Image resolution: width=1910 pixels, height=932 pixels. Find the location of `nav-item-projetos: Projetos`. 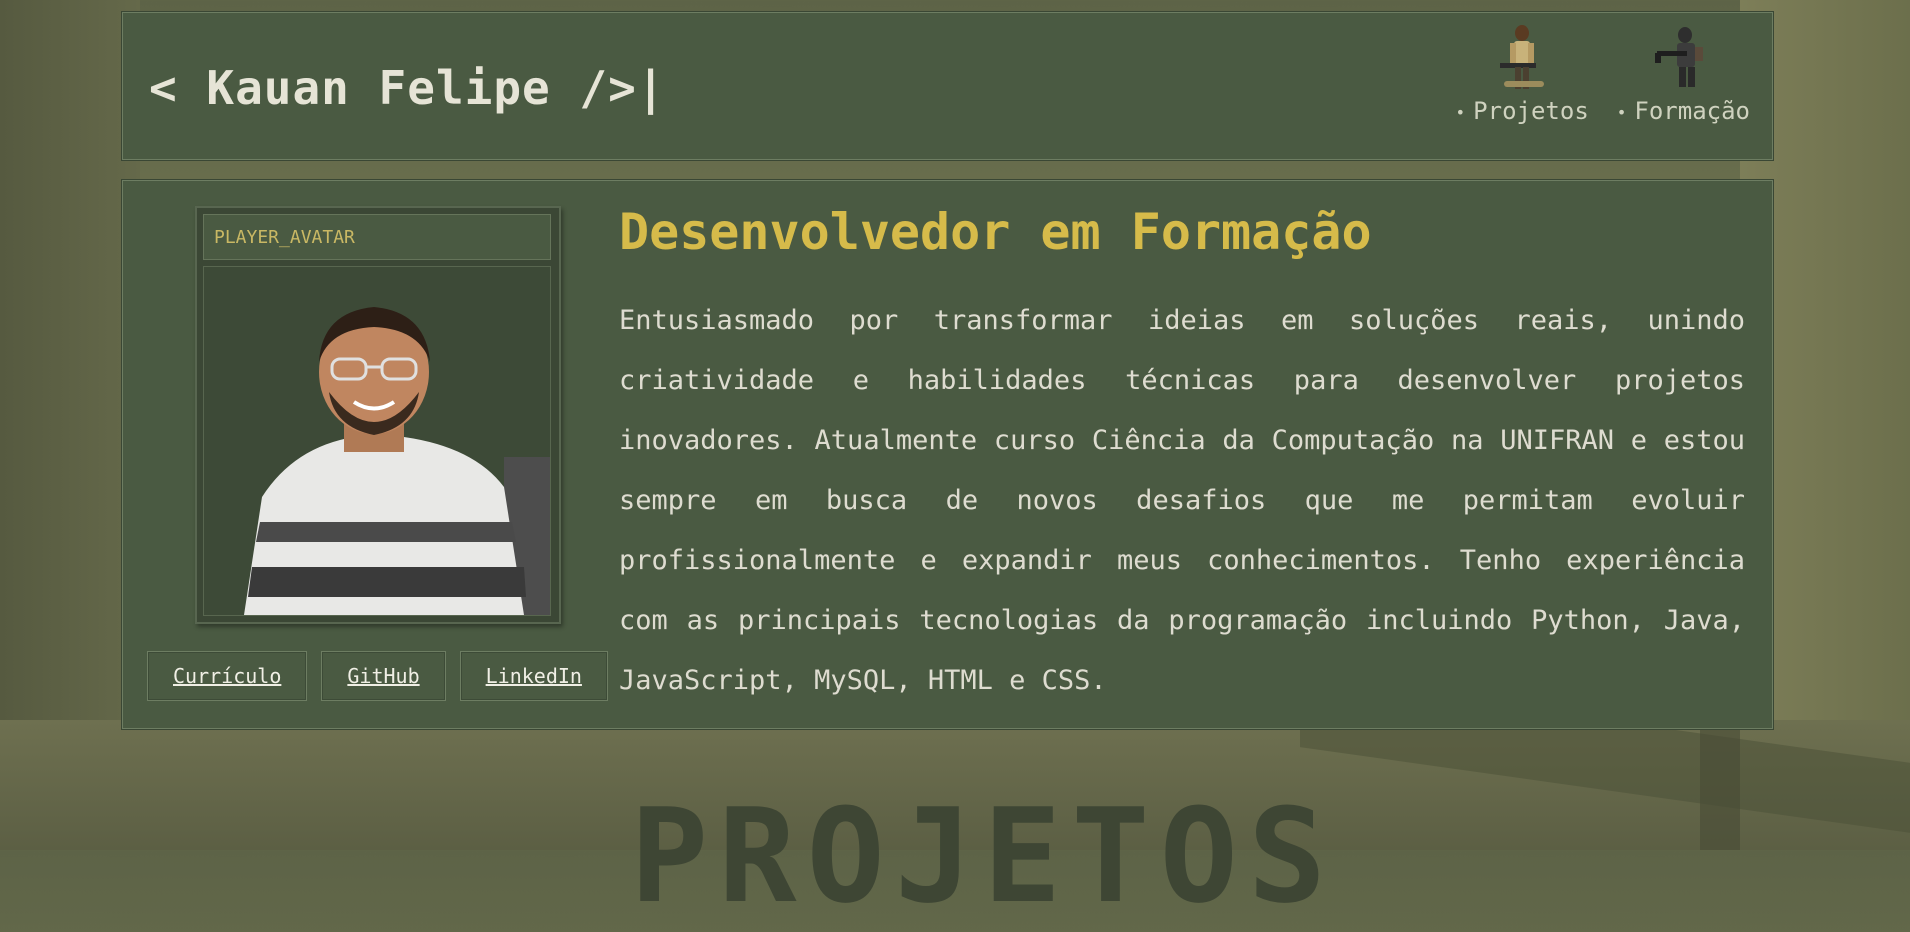

nav-item-projetos: Projetos is located at coordinates (1522, 74).